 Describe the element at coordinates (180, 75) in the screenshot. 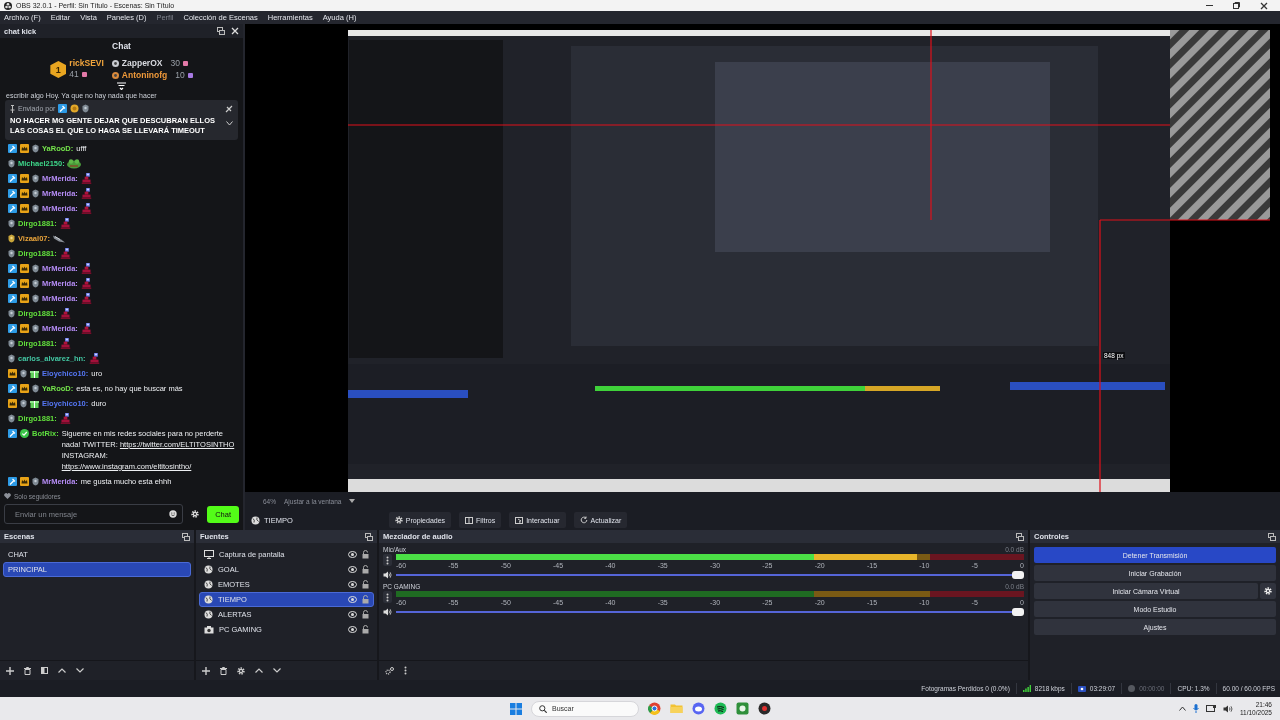

I see `points: 10` at that location.